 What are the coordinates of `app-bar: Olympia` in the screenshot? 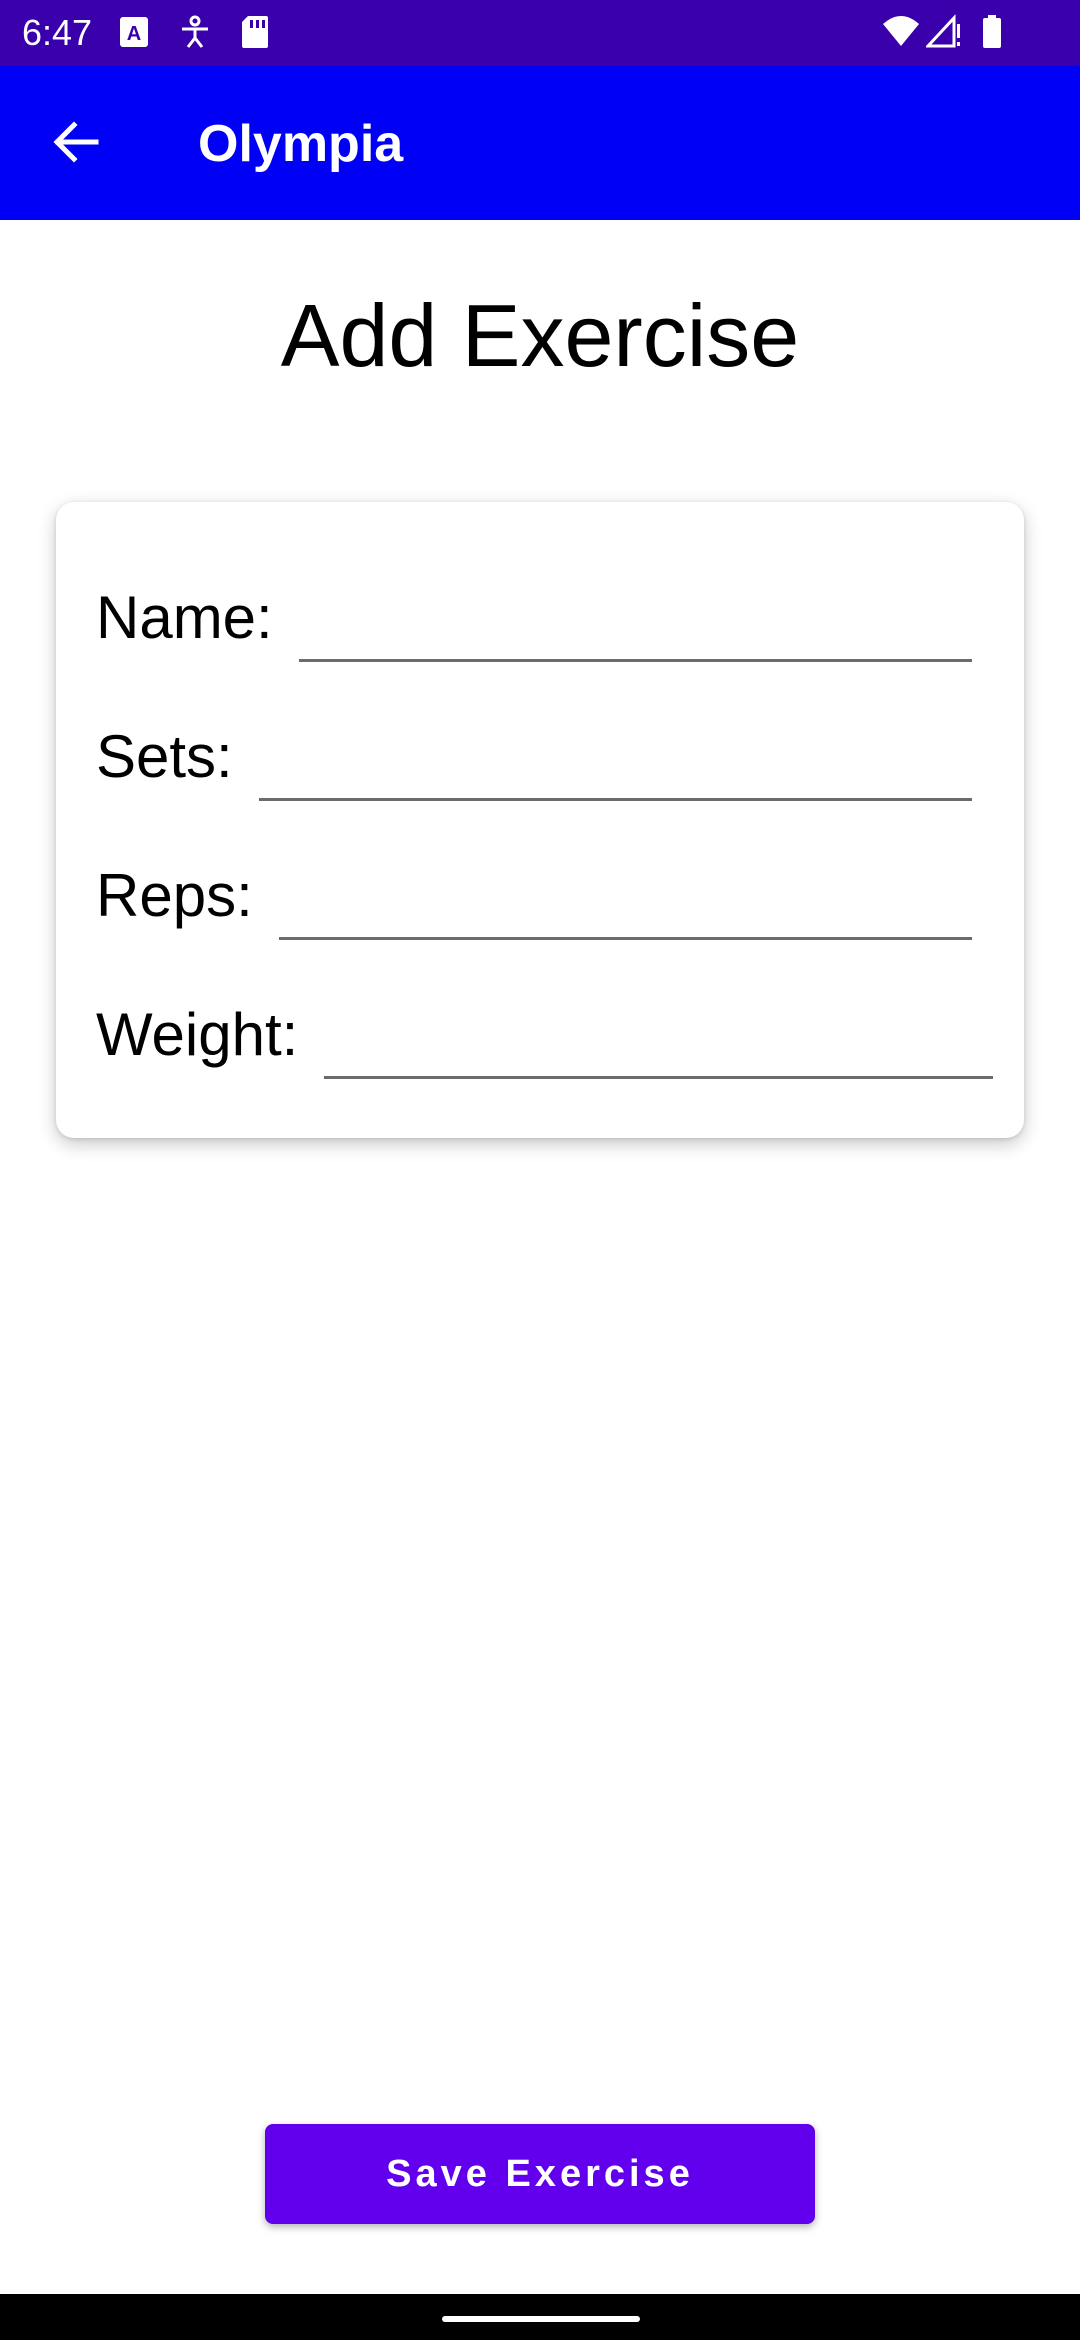 It's located at (540, 143).